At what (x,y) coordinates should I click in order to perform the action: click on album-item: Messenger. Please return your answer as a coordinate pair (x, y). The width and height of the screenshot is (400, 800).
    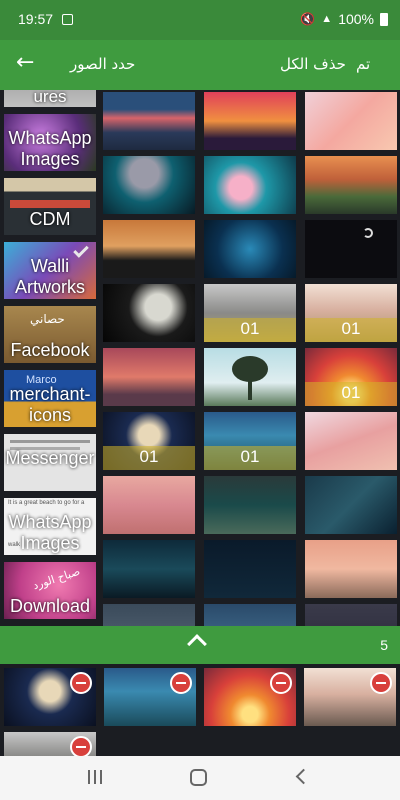
    Looking at the image, I should click on (50, 462).